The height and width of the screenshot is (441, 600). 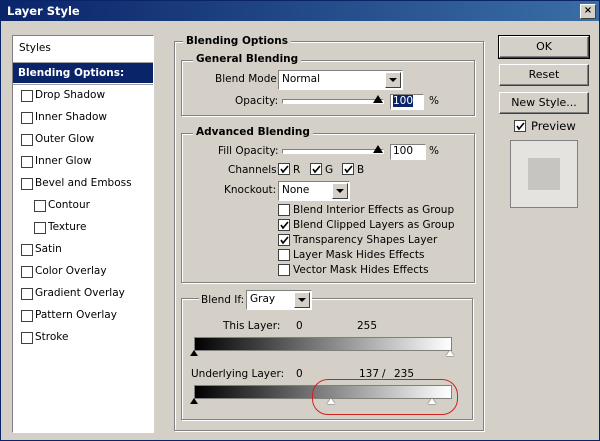 What do you see at coordinates (359, 255) in the screenshot?
I see `layer-mask-hides-label: Layer Mask Hides Effects` at bounding box center [359, 255].